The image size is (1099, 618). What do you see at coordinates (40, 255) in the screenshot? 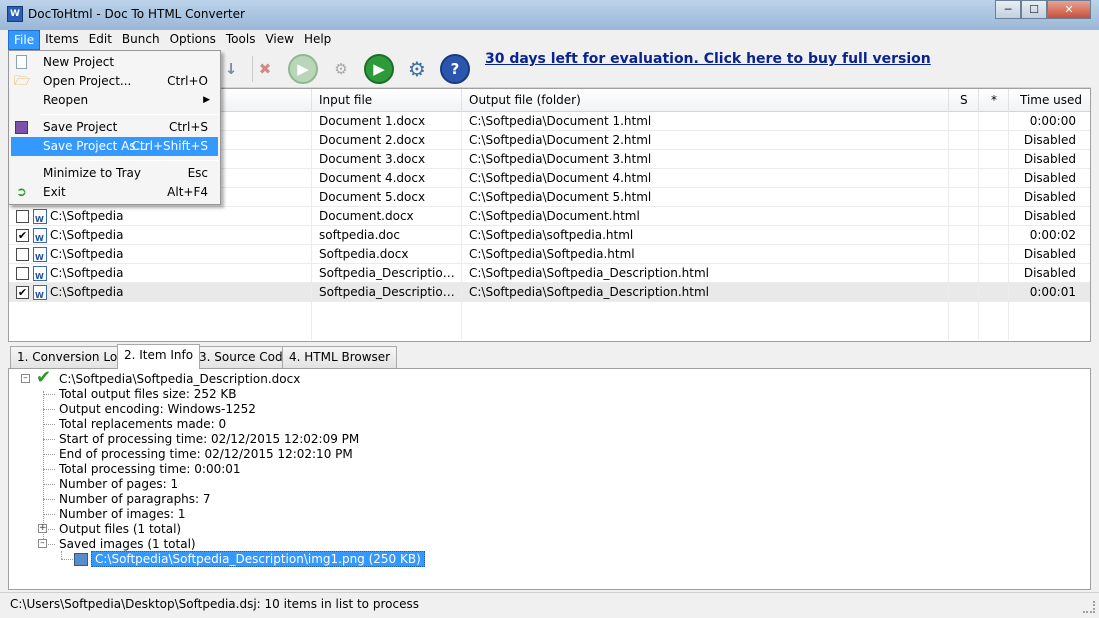
I see `word-document-icon` at bounding box center [40, 255].